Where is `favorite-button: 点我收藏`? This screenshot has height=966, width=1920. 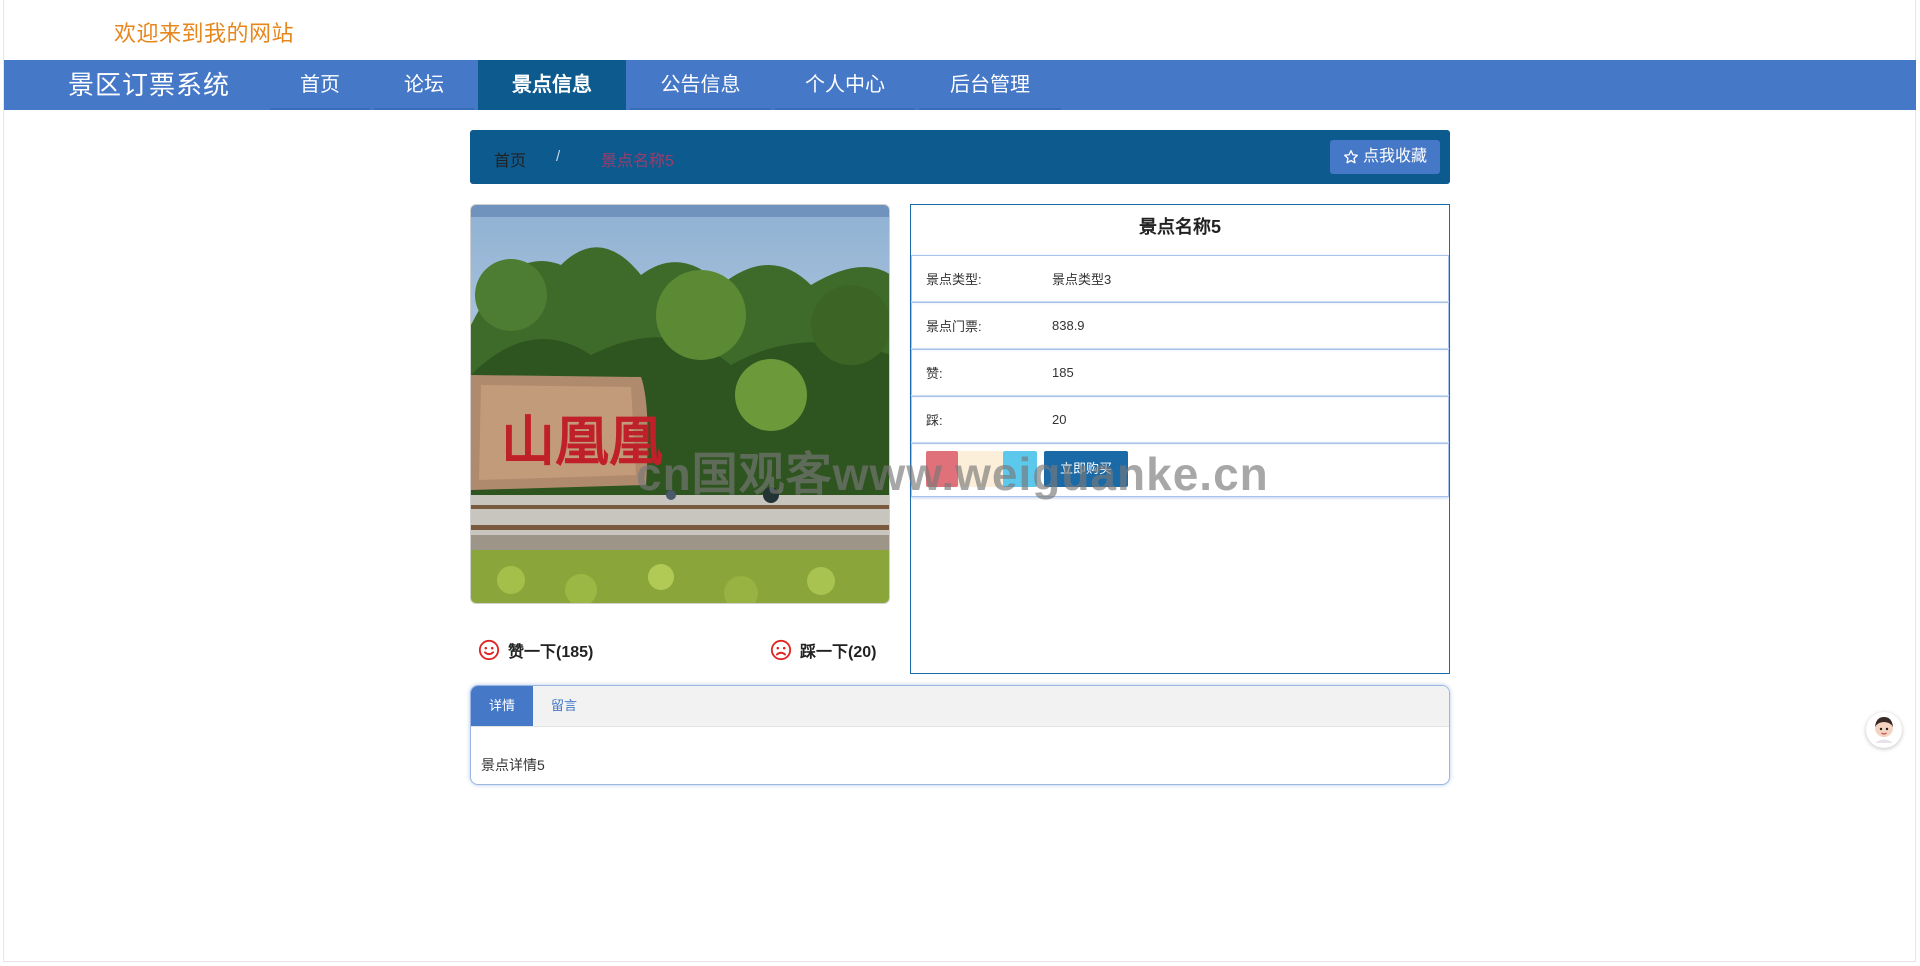 favorite-button: 点我收藏 is located at coordinates (1384, 157).